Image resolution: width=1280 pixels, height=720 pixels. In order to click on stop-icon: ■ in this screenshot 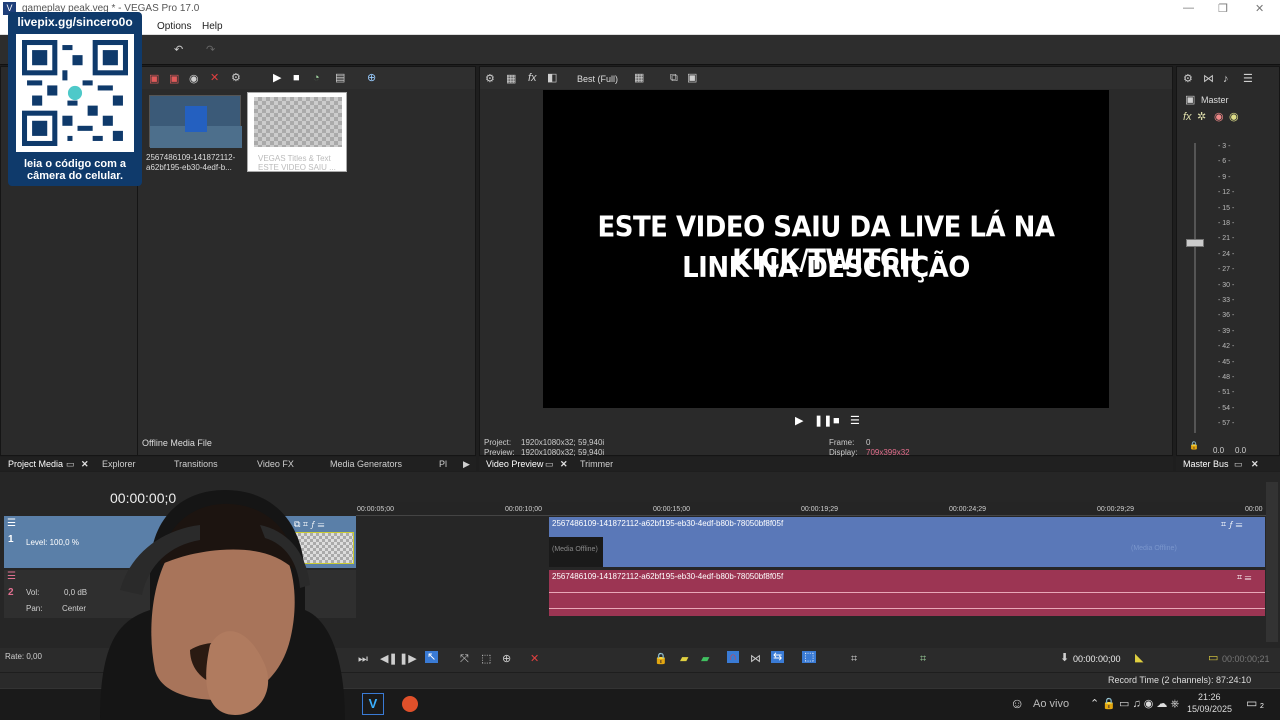, I will do `click(296, 78)`.